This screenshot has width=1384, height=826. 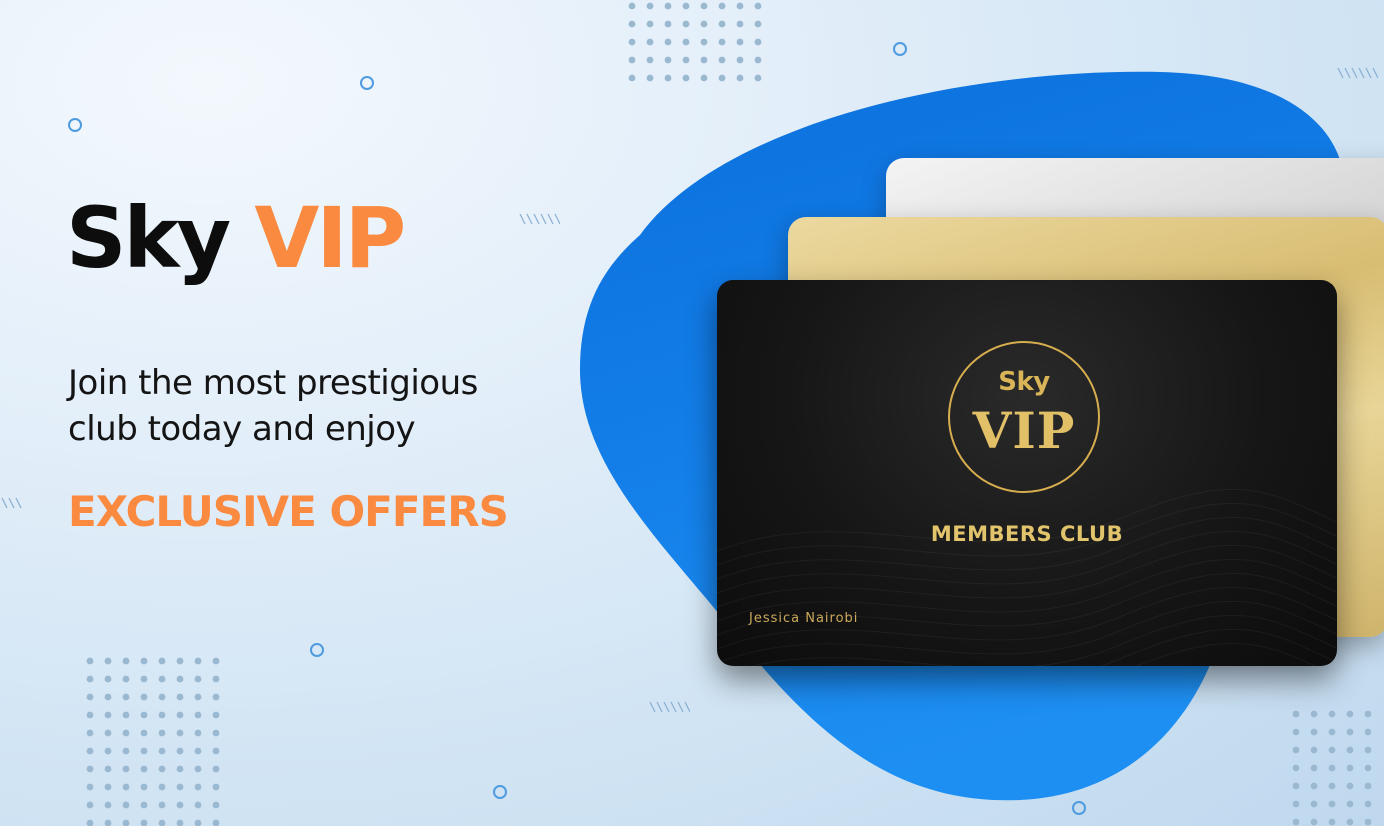 I want to click on headline: Sky VIP, so click(x=236, y=238).